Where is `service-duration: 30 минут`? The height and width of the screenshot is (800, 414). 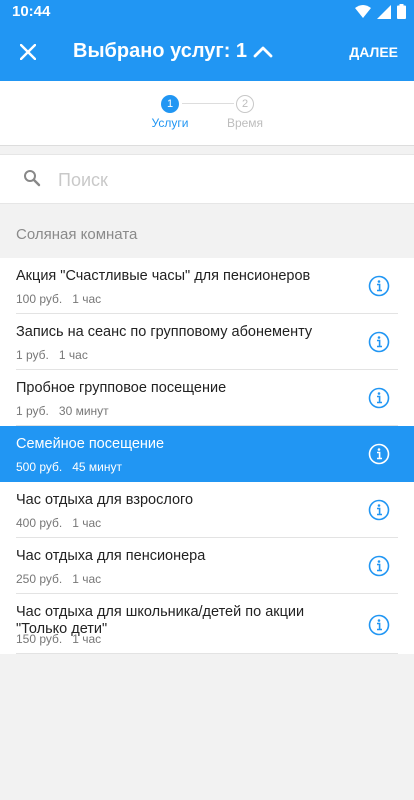
service-duration: 30 минут is located at coordinates (83, 411).